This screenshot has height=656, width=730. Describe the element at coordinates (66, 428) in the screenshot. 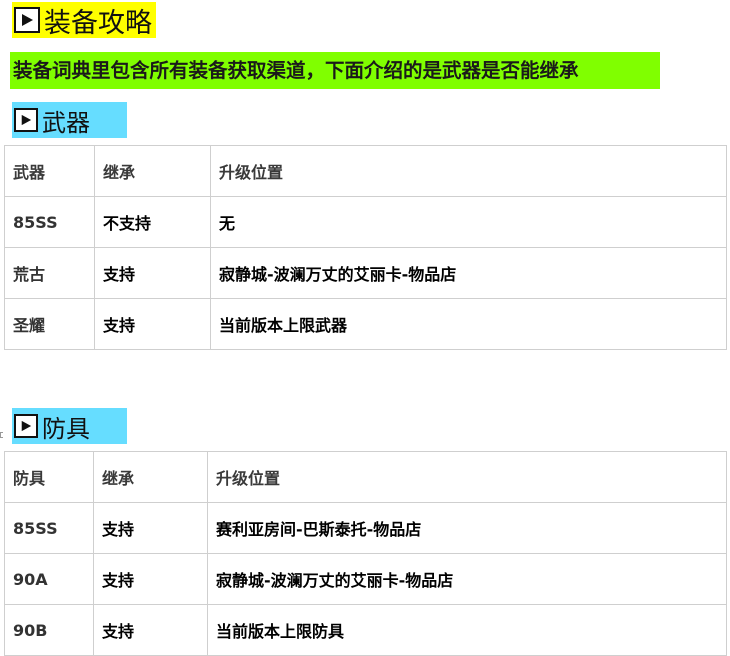

I see `section-heading-text: 防具` at that location.